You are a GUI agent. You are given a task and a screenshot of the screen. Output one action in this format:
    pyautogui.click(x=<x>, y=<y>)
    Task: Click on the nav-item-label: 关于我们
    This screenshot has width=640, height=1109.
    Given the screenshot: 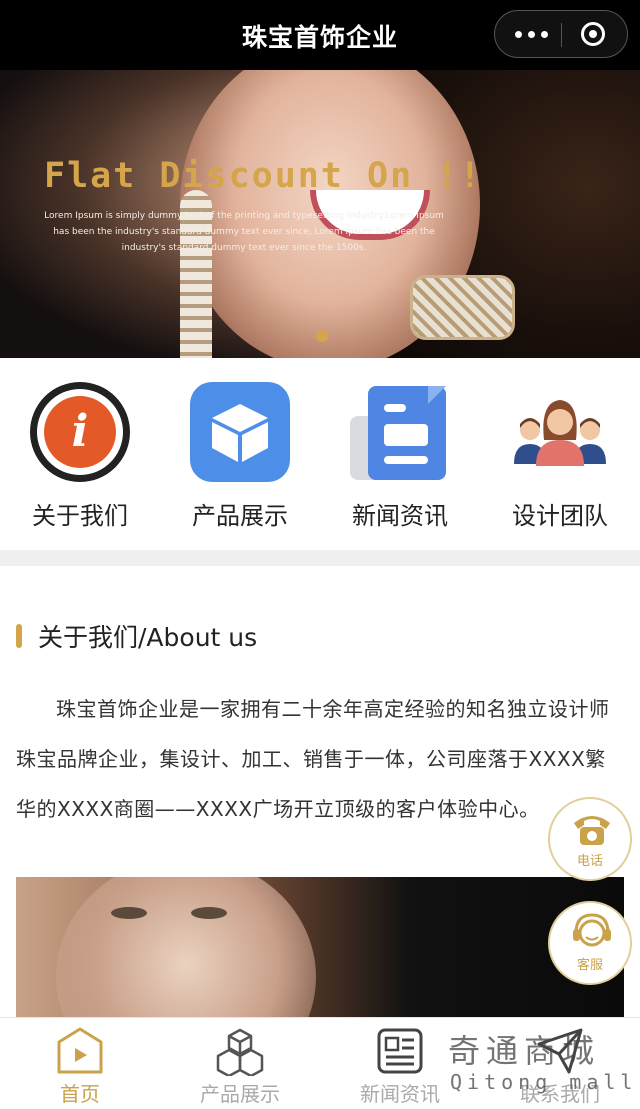 What is the action you would take?
    pyautogui.click(x=80, y=516)
    